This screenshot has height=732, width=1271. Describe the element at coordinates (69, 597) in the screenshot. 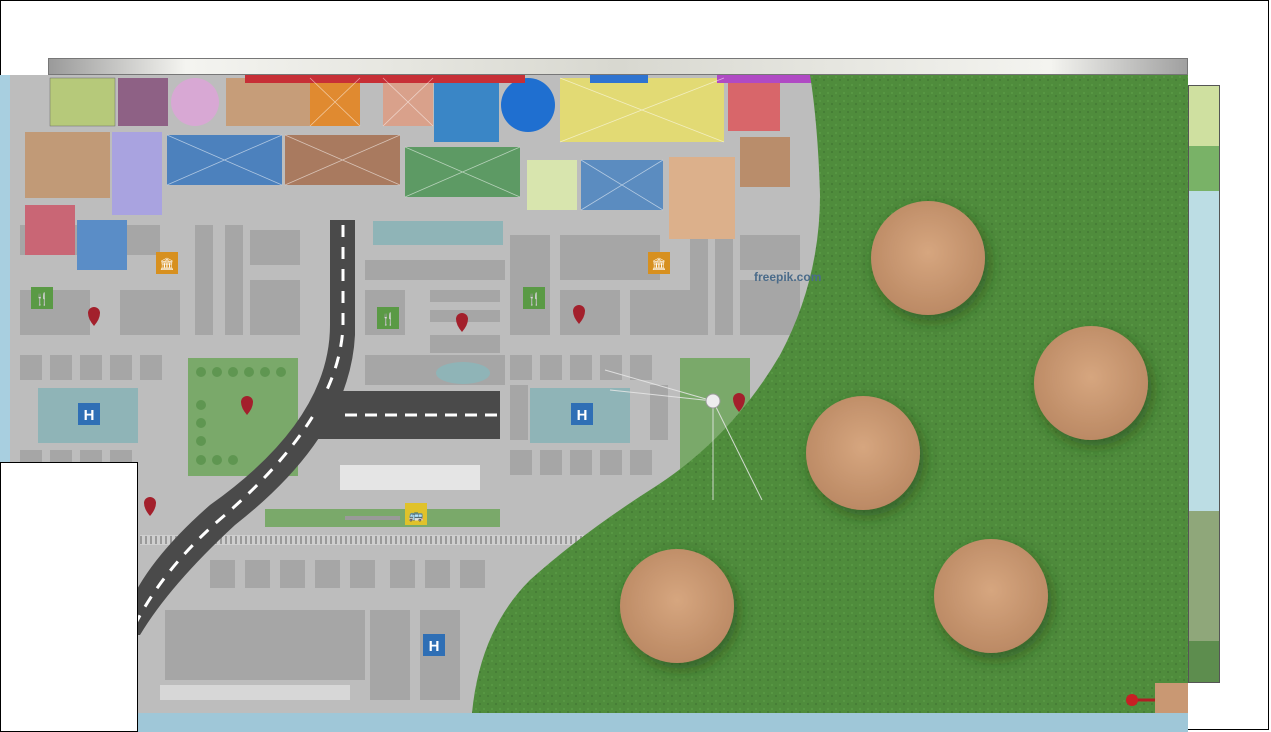

I see `bottom-left-panel` at that location.